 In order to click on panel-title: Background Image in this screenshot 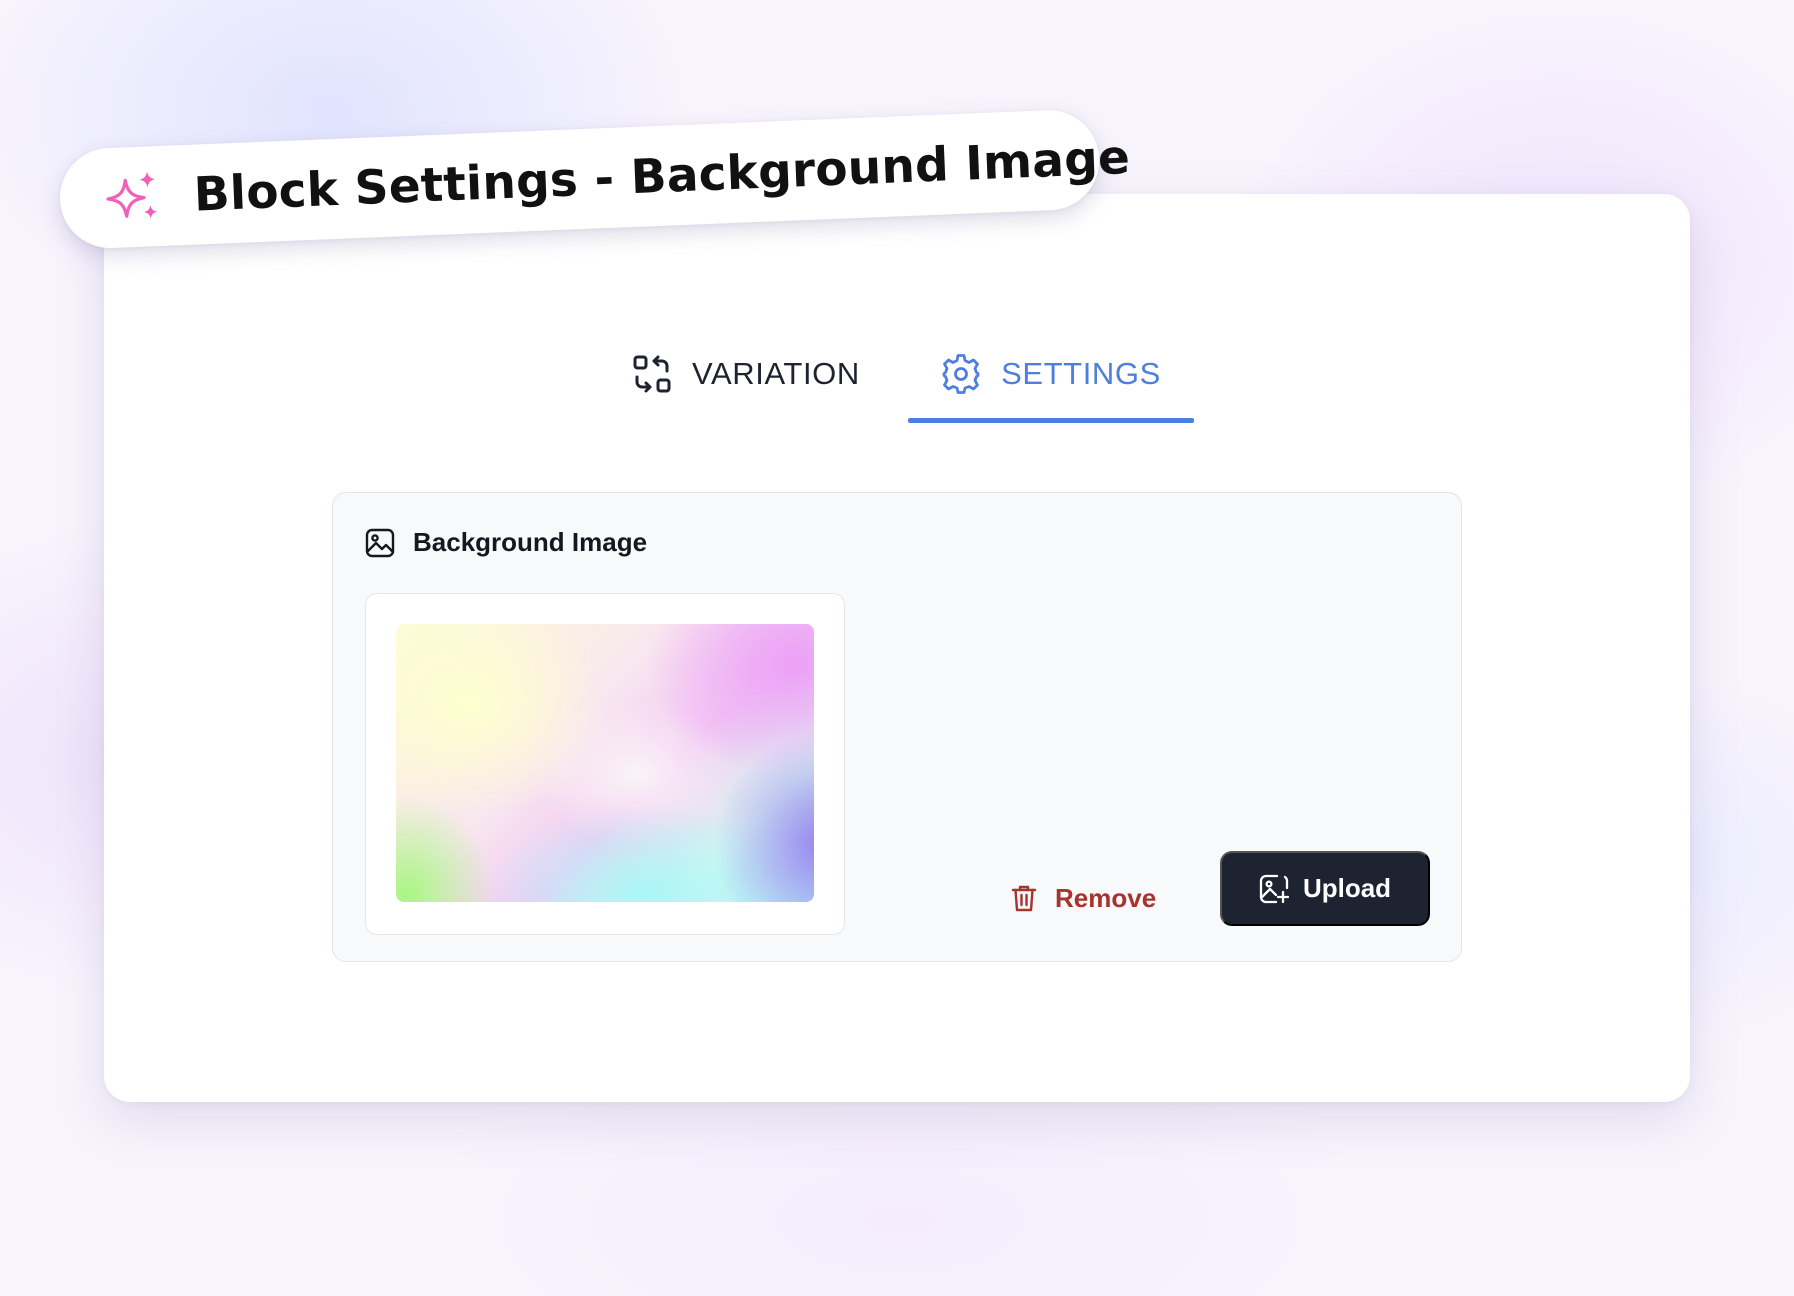, I will do `click(530, 542)`.